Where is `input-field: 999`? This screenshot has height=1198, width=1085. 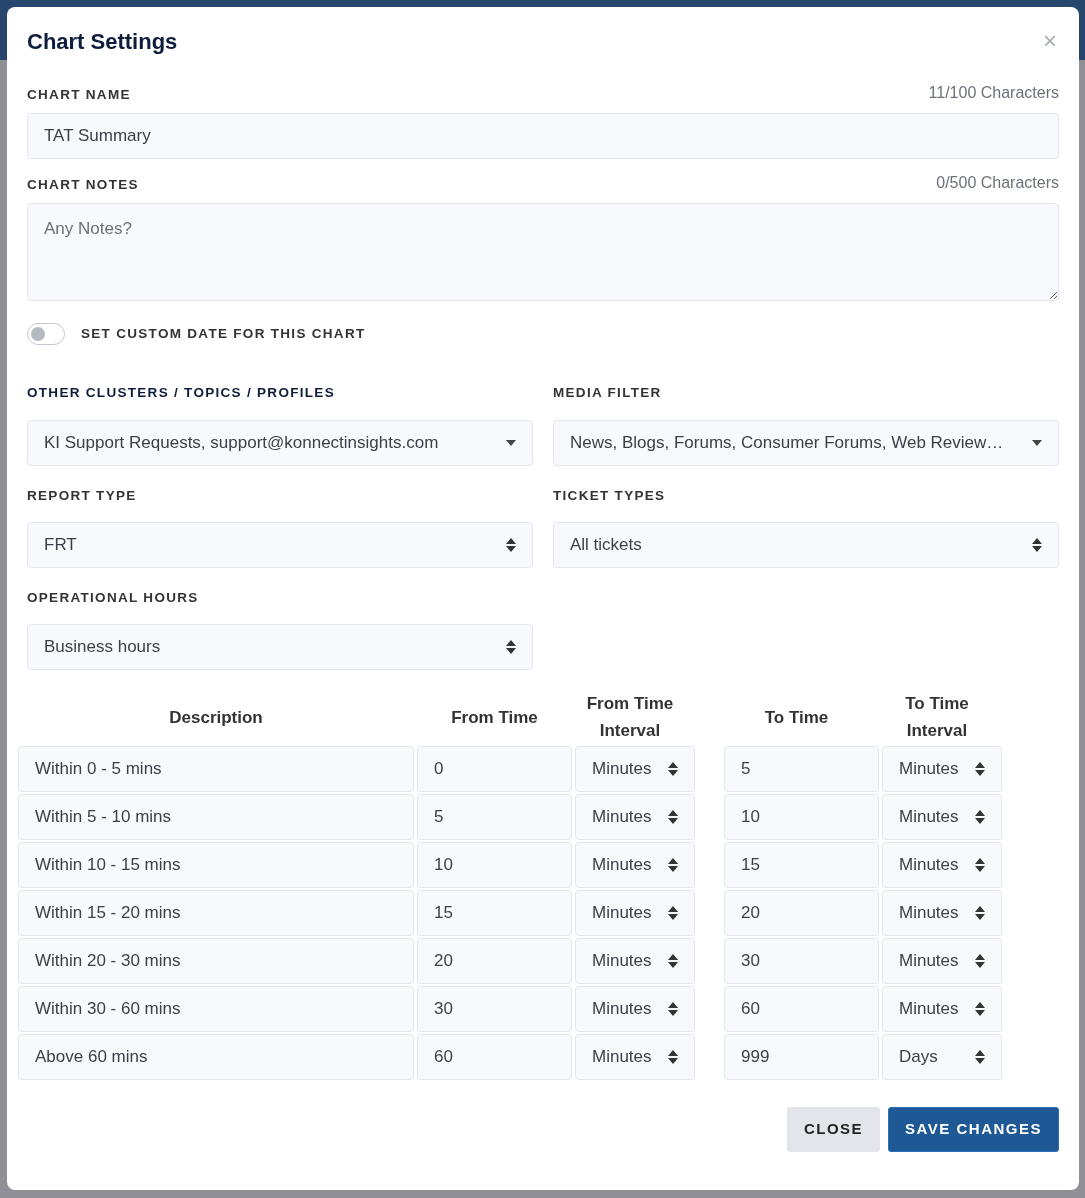
input-field: 999 is located at coordinates (801, 1057).